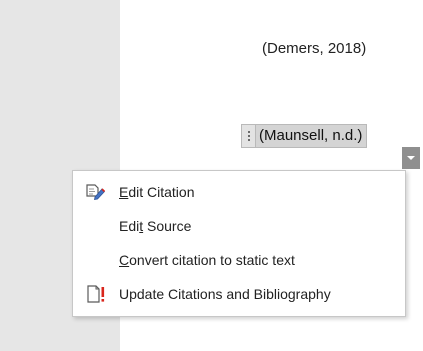 This screenshot has width=423, height=351. Describe the element at coordinates (314, 48) in the screenshot. I see `citation-demers: (Demers, 2018)` at that location.